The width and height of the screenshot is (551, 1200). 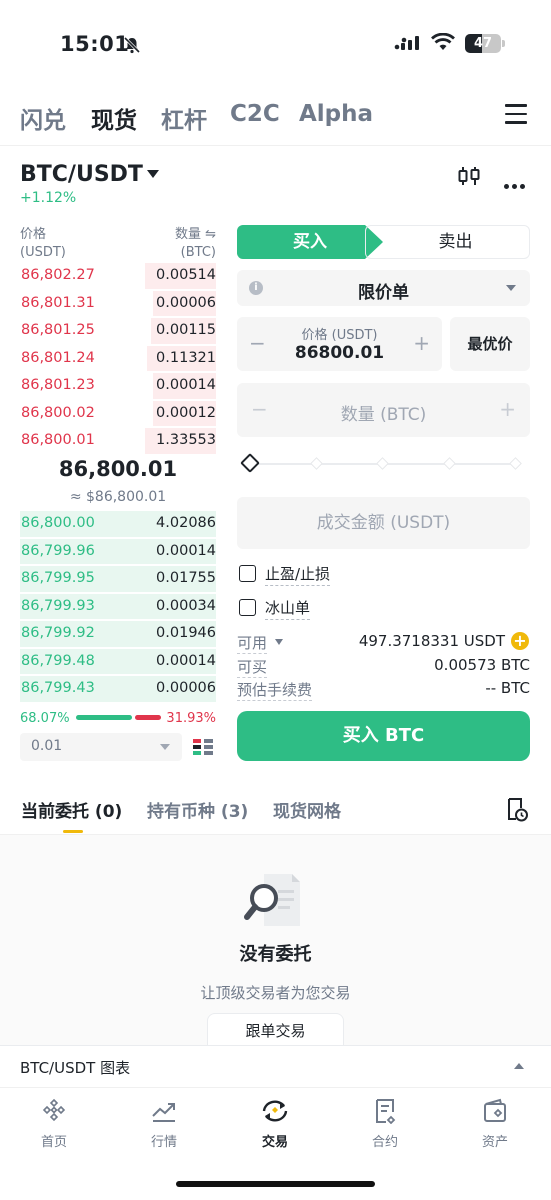 I want to click on futures-icon, so click(x=386, y=1111).